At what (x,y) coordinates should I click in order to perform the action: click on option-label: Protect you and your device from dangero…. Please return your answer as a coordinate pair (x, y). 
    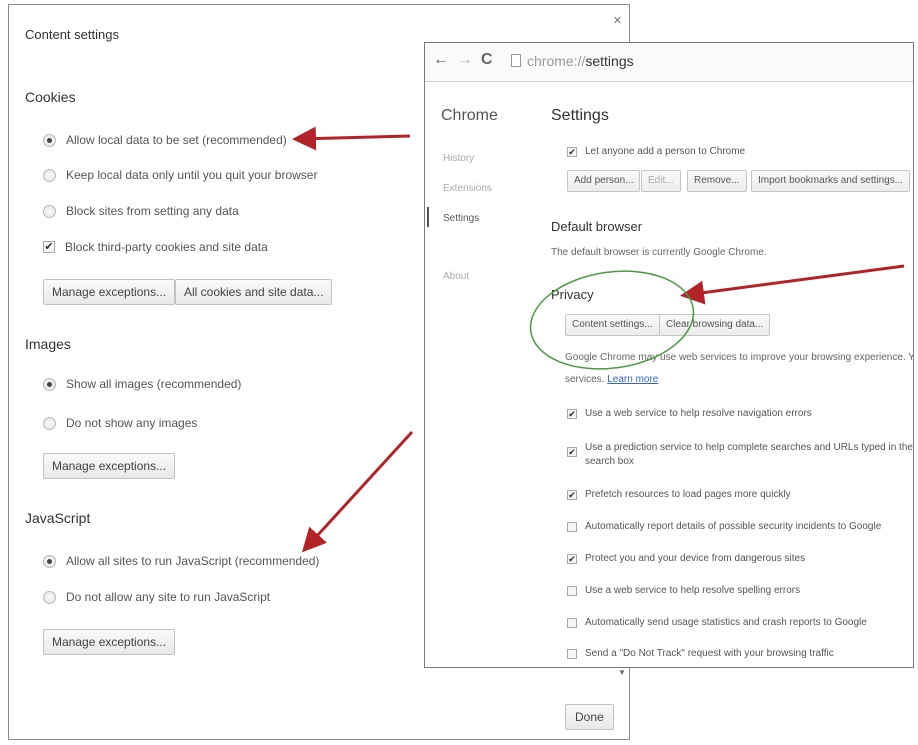
    Looking at the image, I should click on (695, 558).